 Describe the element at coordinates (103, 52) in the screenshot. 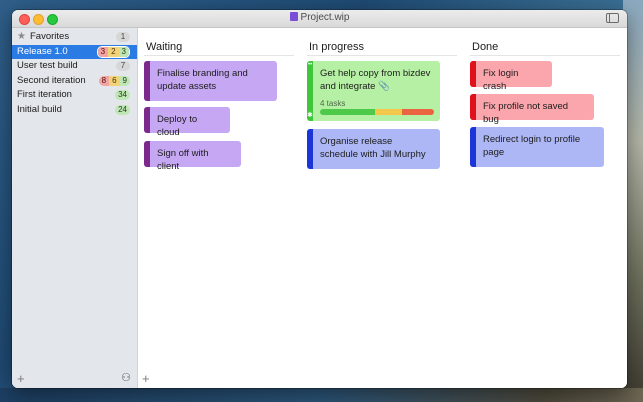

I see `waiting-count: 3` at that location.